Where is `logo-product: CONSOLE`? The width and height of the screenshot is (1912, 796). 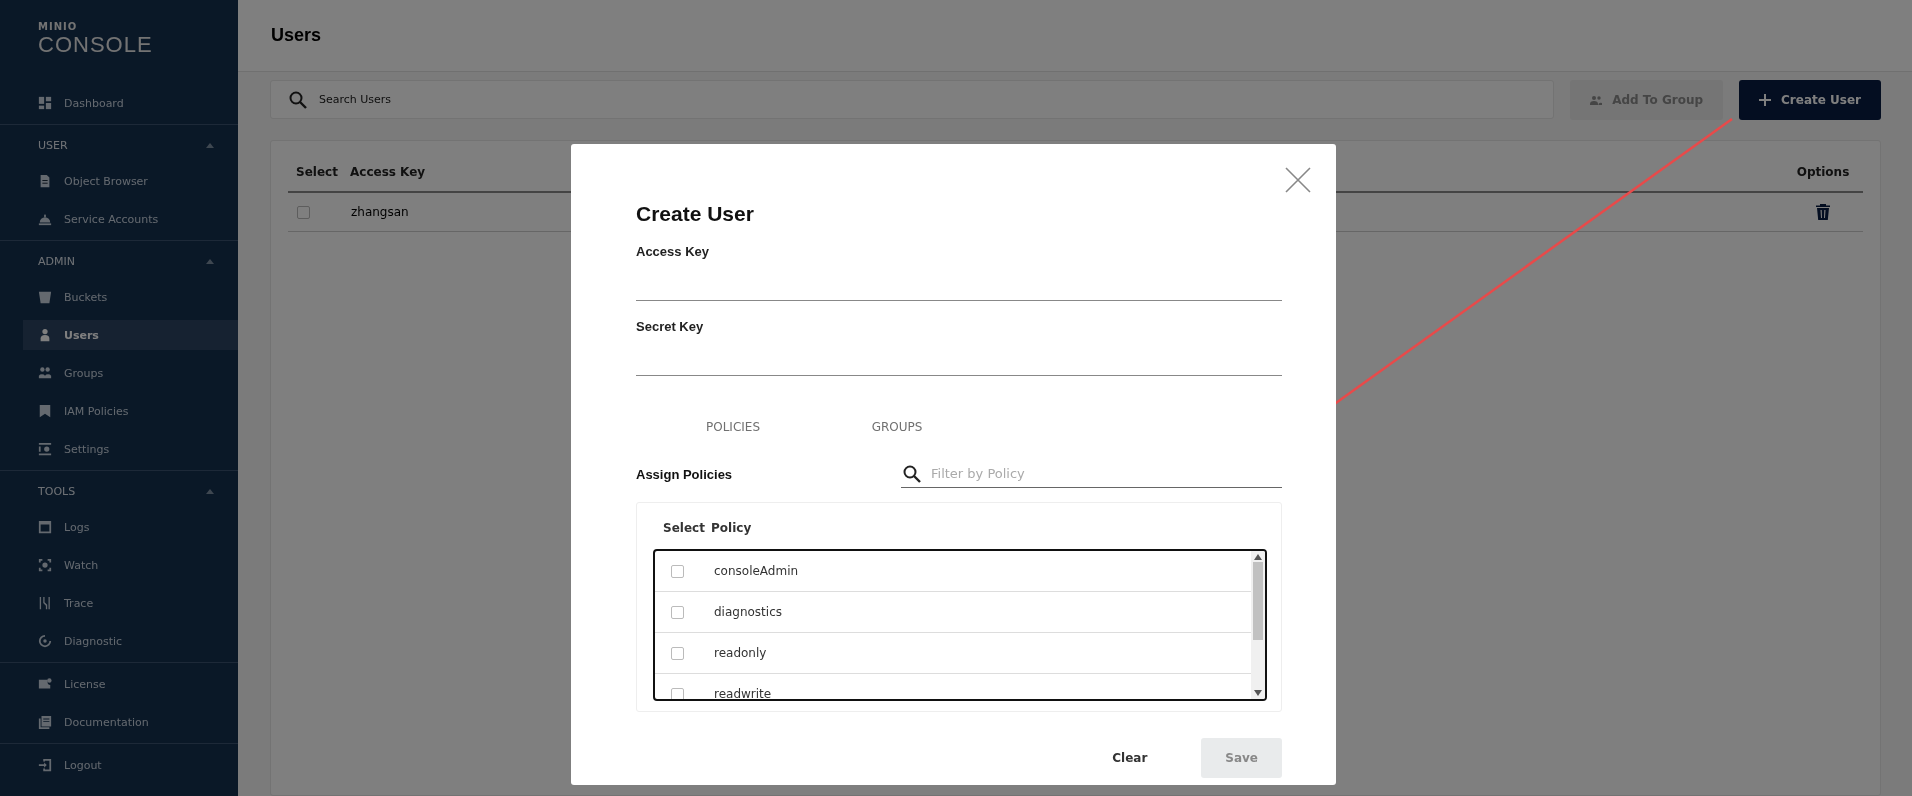 logo-product: CONSOLE is located at coordinates (96, 45).